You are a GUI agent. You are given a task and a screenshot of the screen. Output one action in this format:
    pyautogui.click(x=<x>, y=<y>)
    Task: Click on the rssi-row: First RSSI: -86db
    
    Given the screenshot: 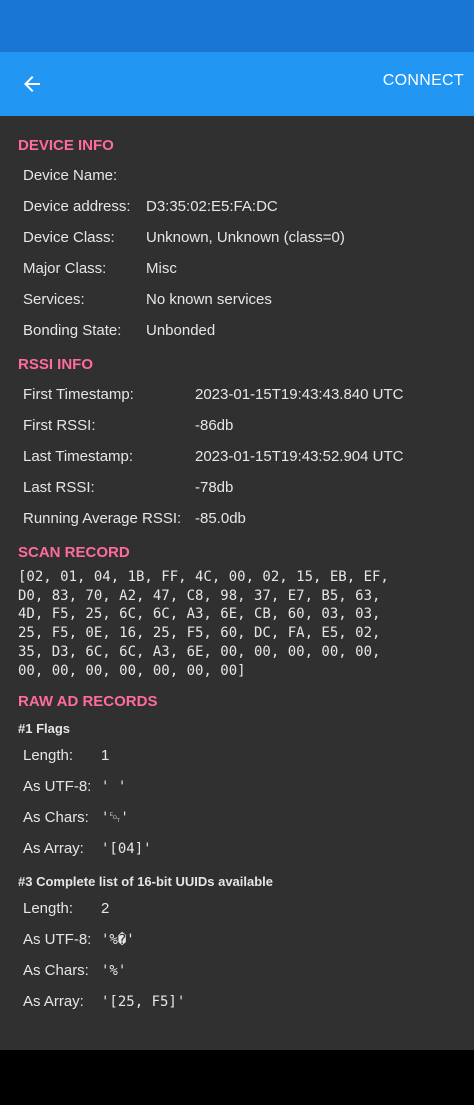 What is the action you would take?
    pyautogui.click(x=237, y=425)
    